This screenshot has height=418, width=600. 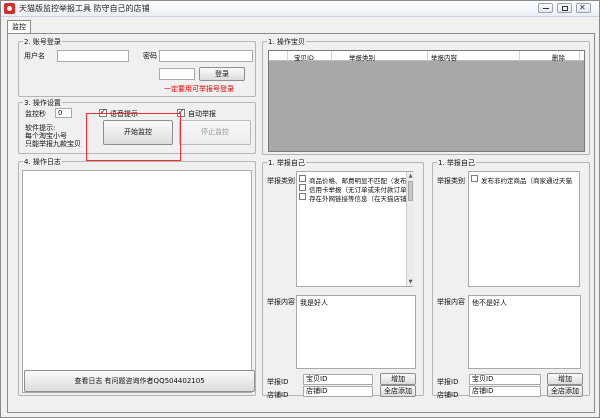 What do you see at coordinates (444, 57) in the screenshot?
I see `column-report-content: 举报内容` at bounding box center [444, 57].